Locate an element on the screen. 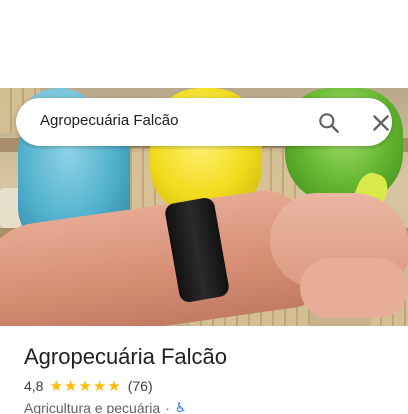  rating-row: 4,8 ★ ★ ★ ★ ★ (76) is located at coordinates (88, 386).